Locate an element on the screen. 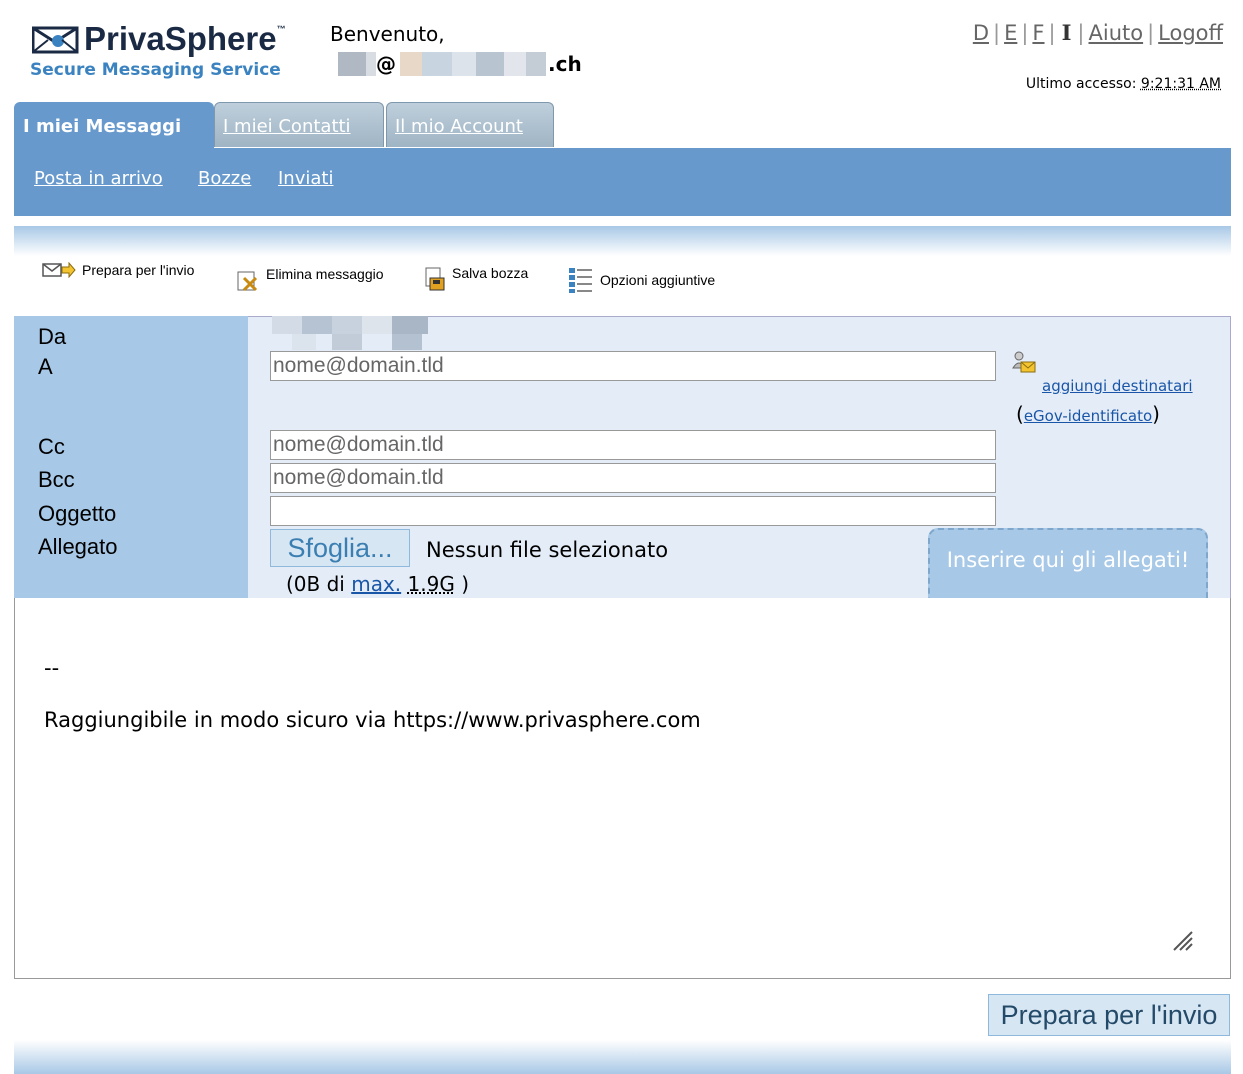 The image size is (1243, 1074). options-list-icon is located at coordinates (580, 280).